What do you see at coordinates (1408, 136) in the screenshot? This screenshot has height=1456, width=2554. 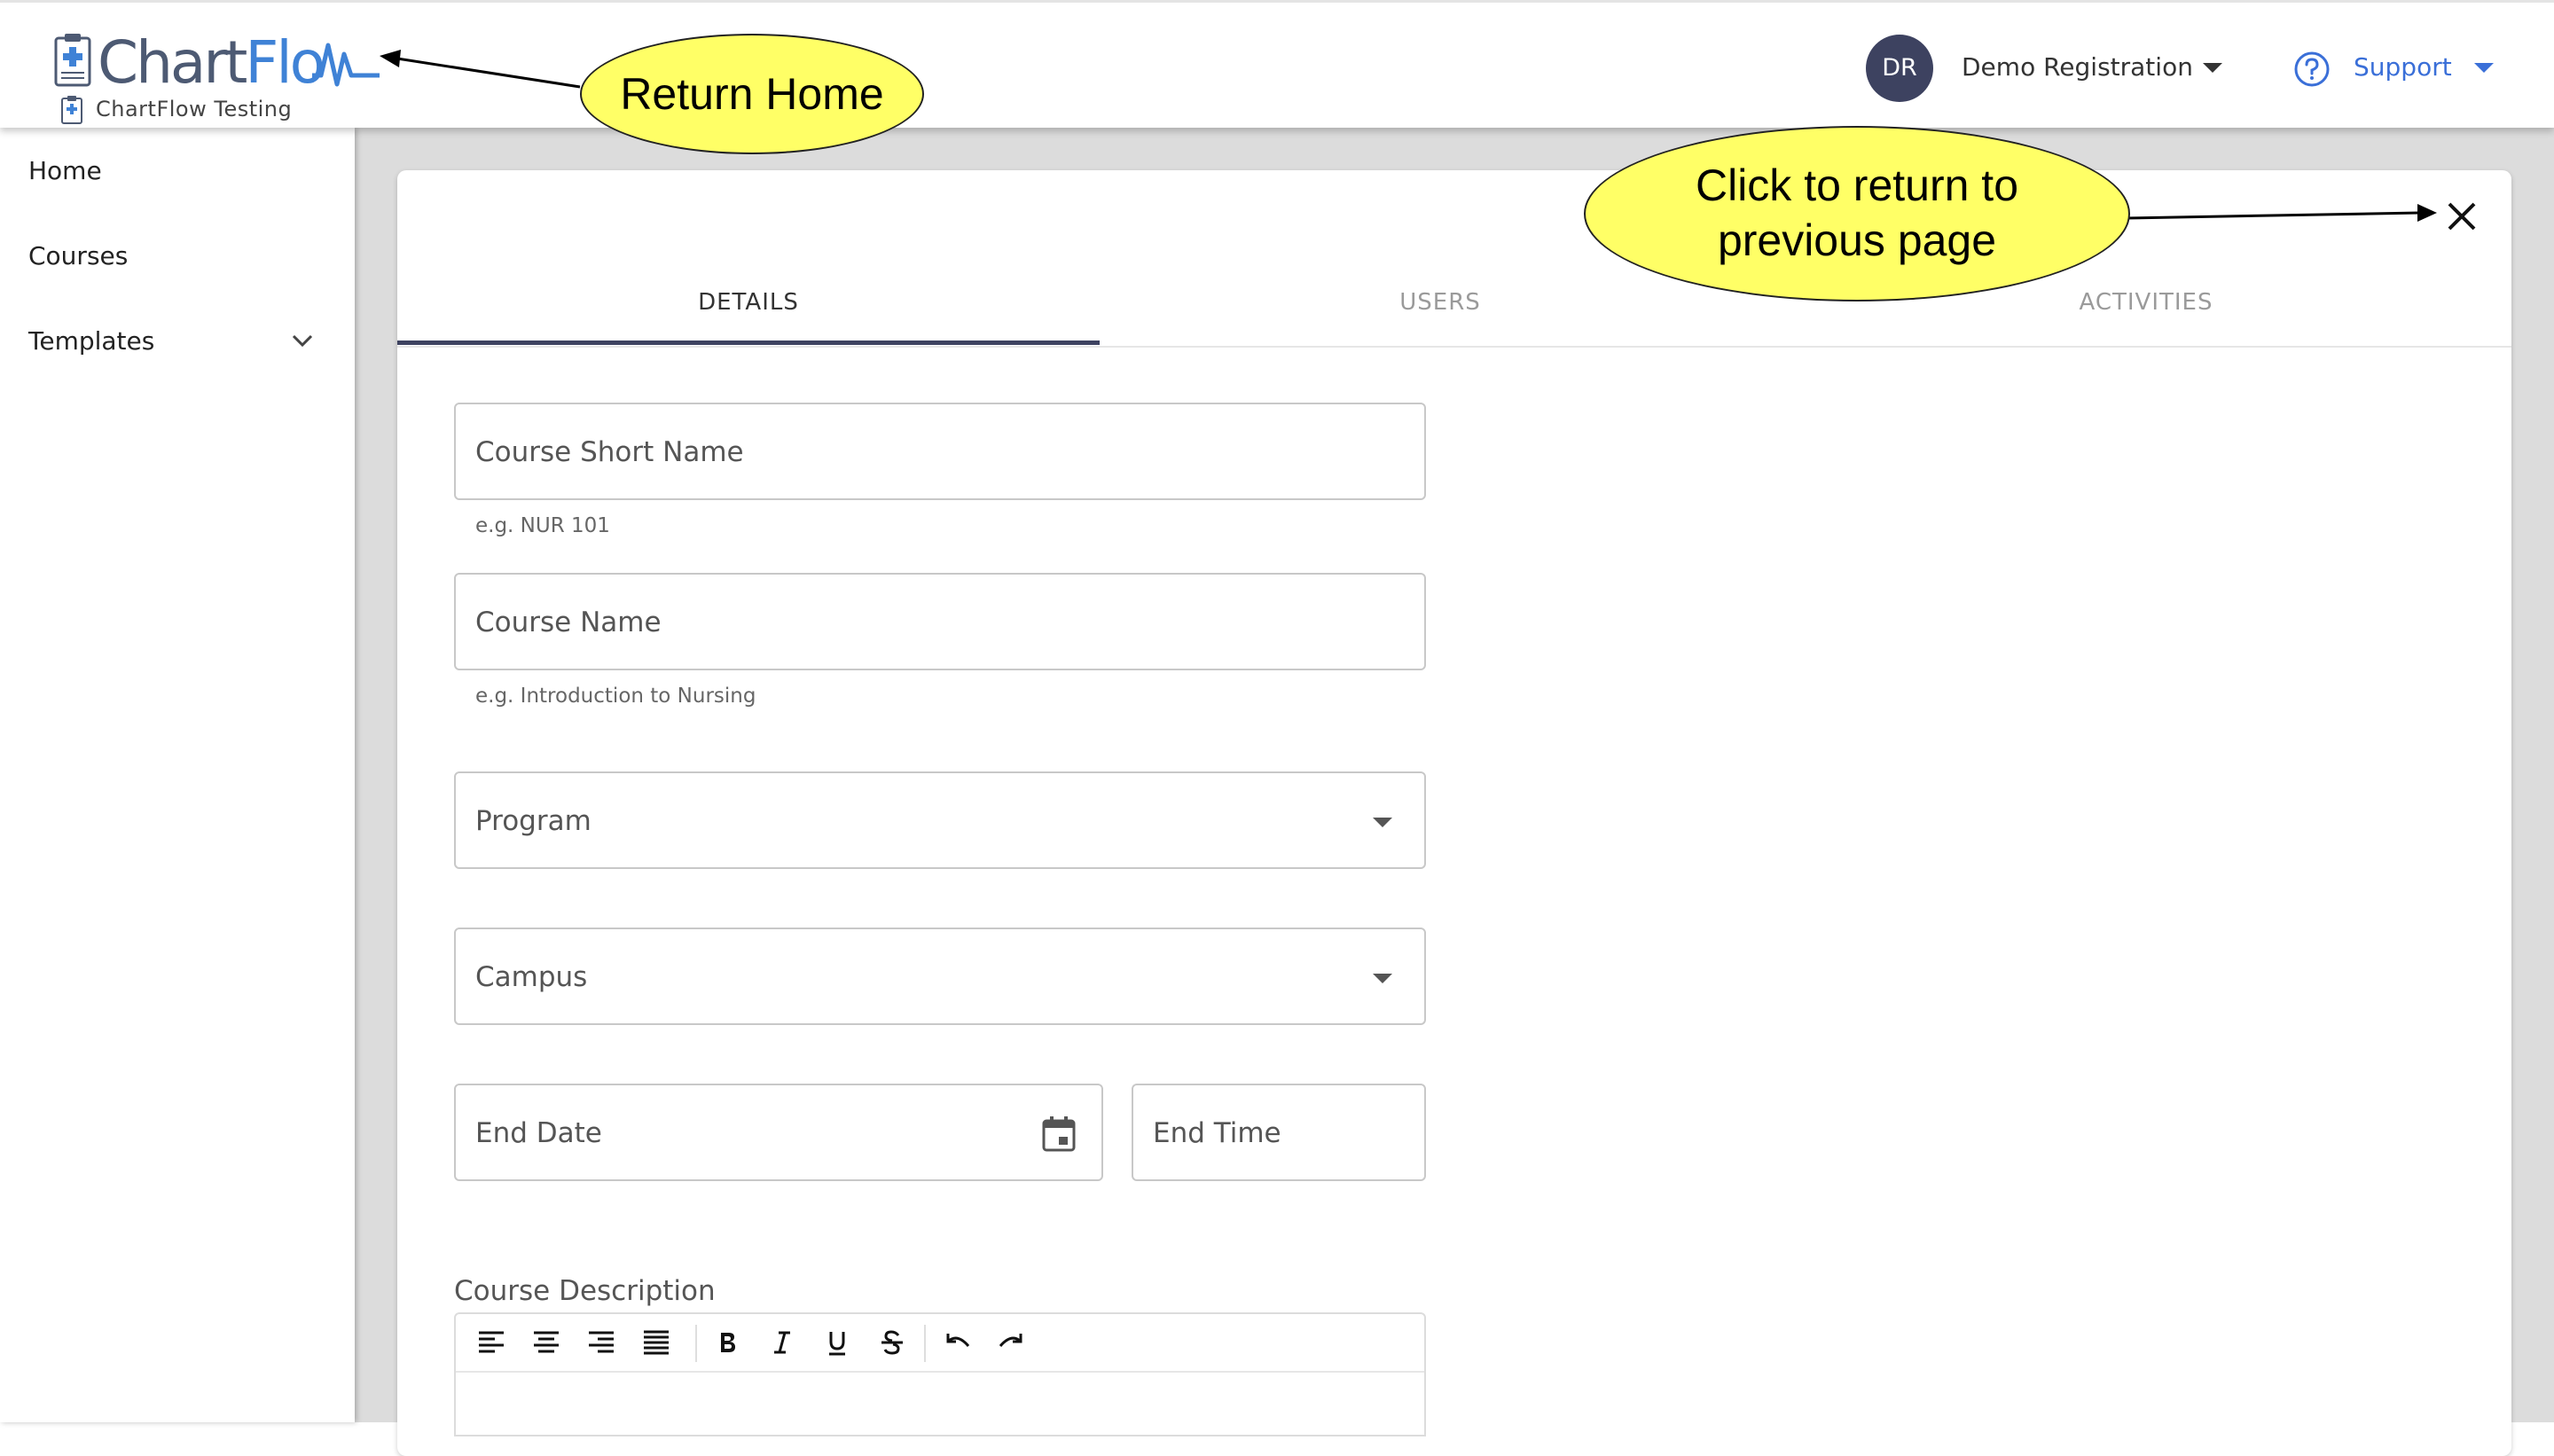 I see `callout-arrows` at bounding box center [1408, 136].